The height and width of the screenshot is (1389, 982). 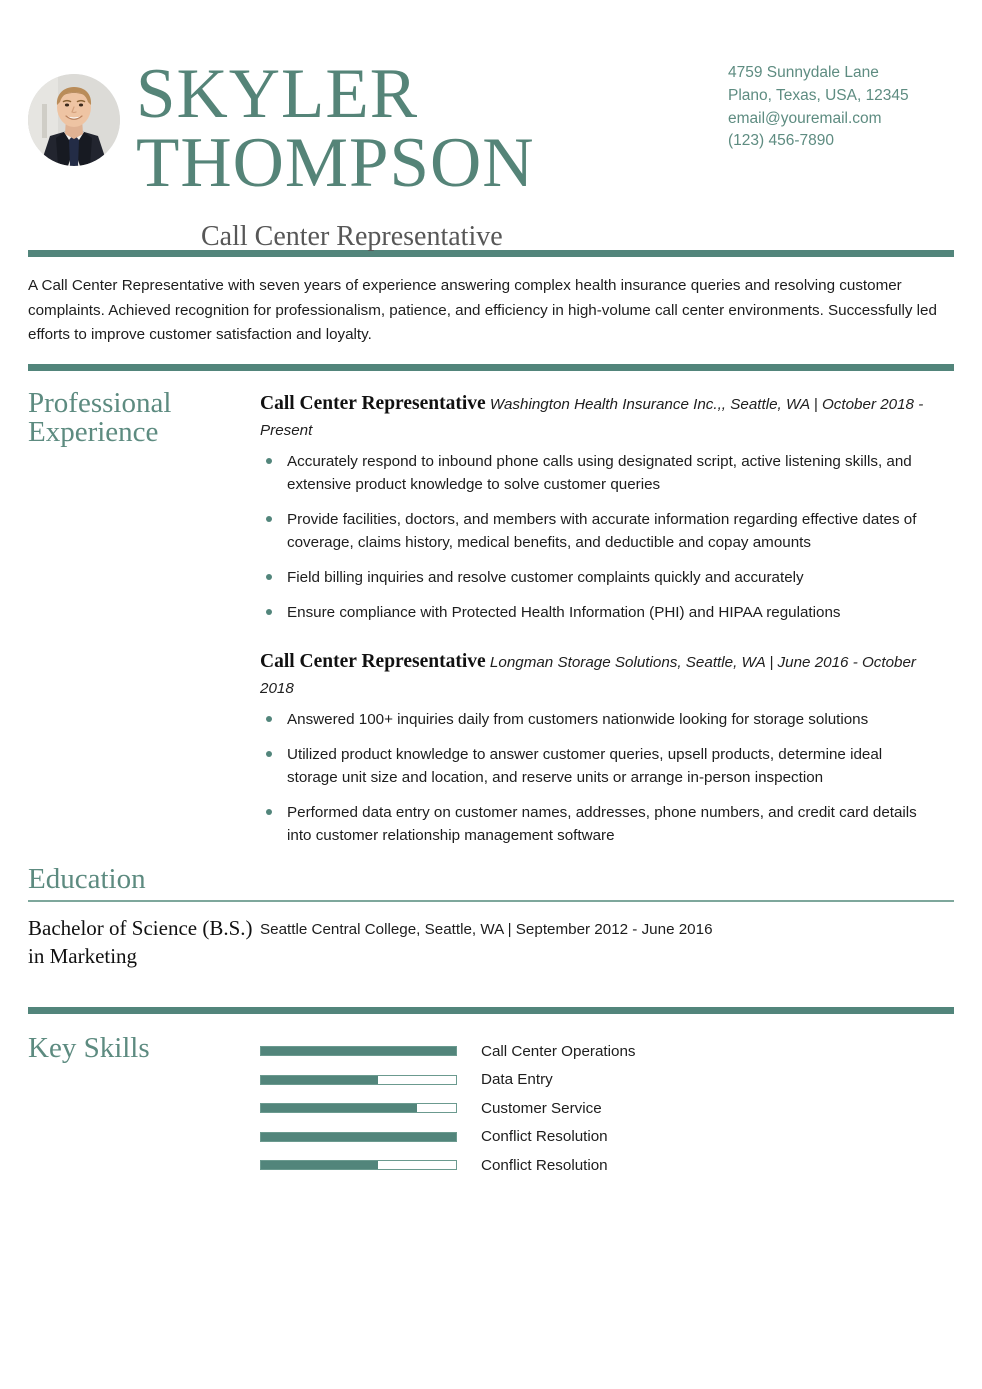 I want to click on experience-title-col: Professional Experience, so click(x=144, y=409).